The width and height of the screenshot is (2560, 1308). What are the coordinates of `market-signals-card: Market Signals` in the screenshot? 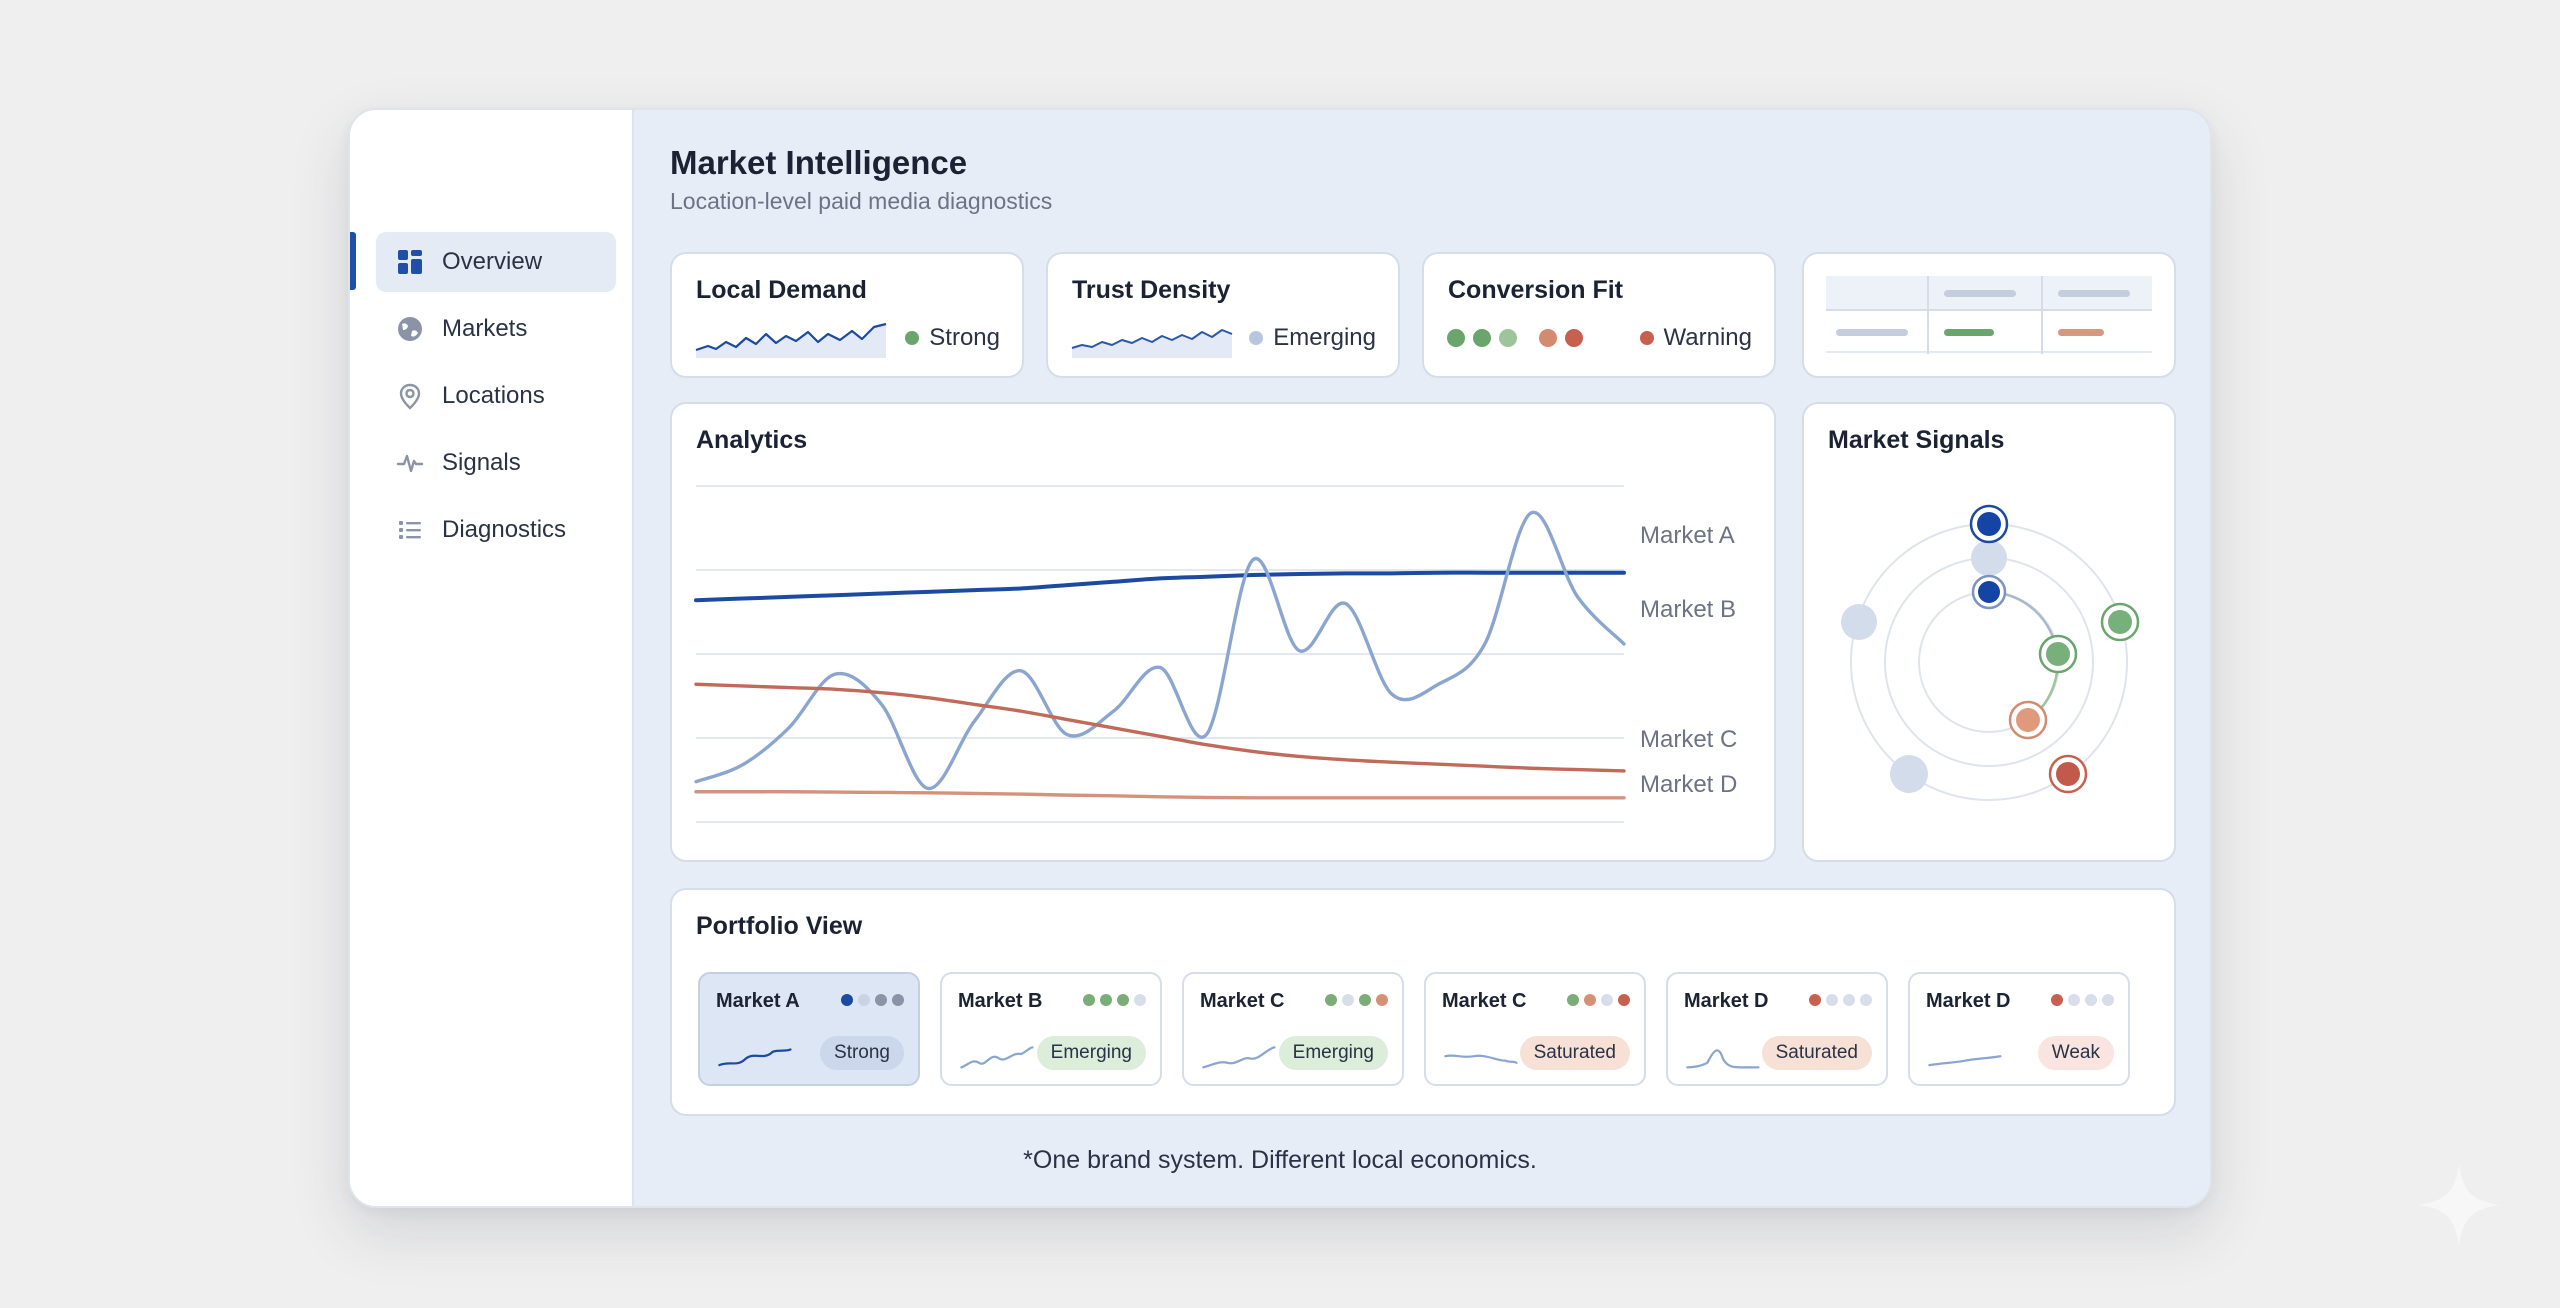 It's located at (1989, 632).